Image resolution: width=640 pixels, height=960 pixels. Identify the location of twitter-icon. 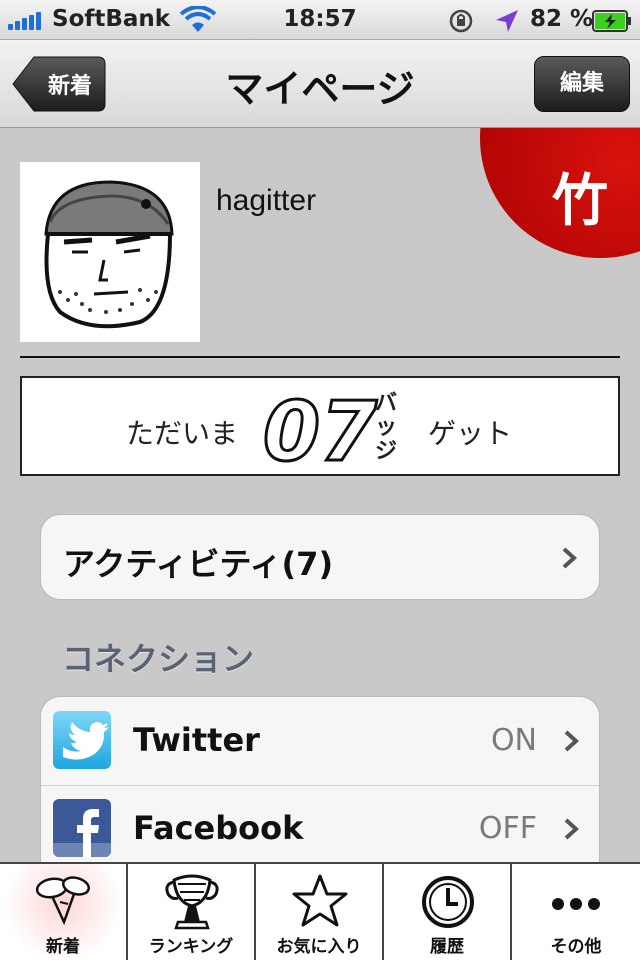
(82, 740).